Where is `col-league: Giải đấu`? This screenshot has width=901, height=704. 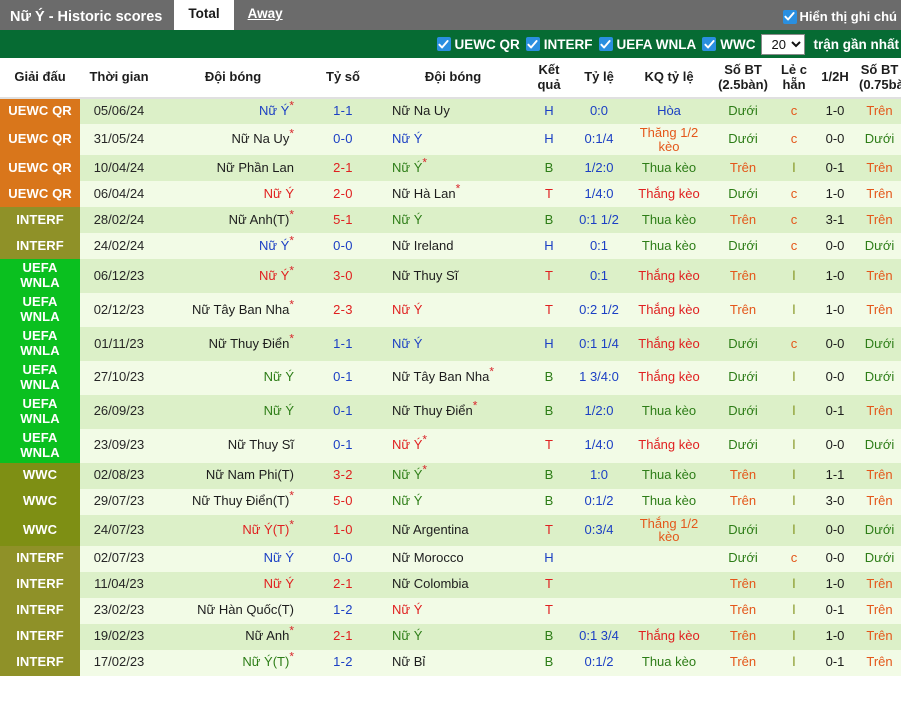 col-league: Giải đấu is located at coordinates (40, 78).